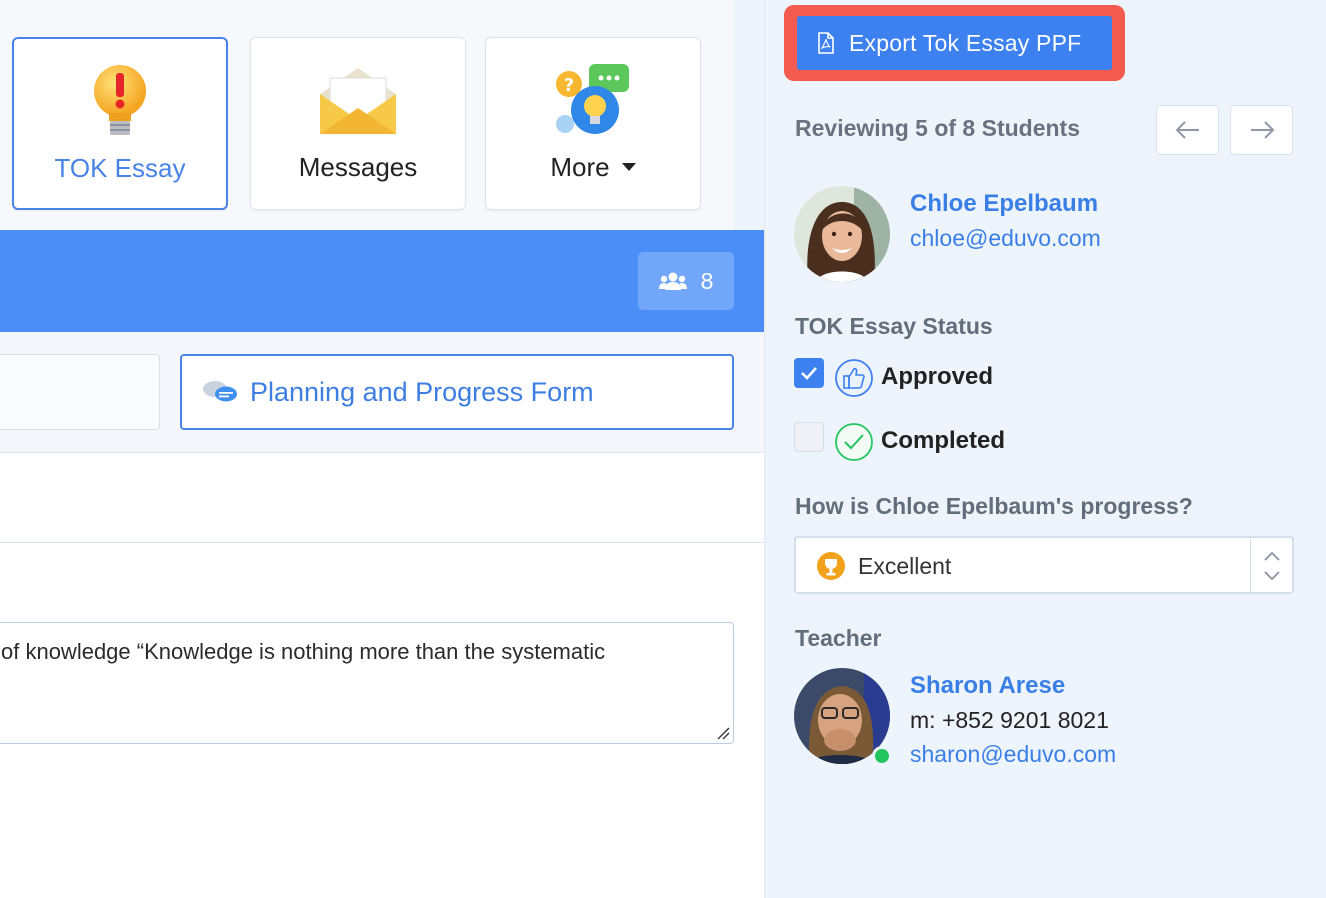  Describe the element at coordinates (1272, 566) in the screenshot. I see `stepper-chevrons-icon` at that location.